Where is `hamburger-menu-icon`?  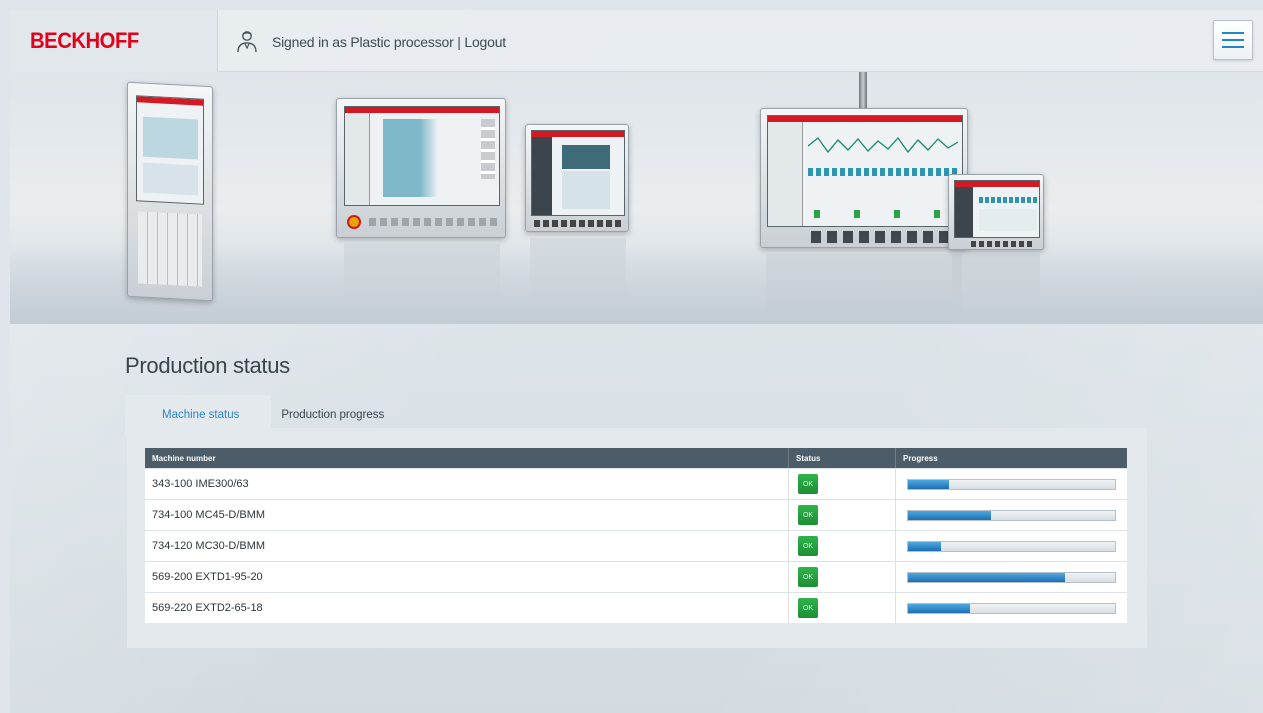
hamburger-menu-icon is located at coordinates (1233, 33).